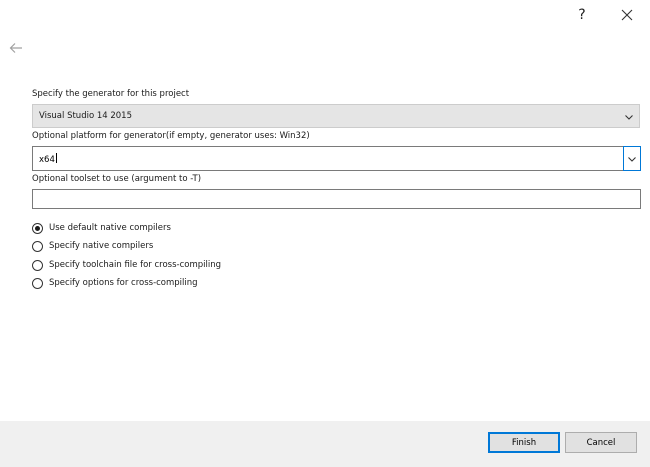  What do you see at coordinates (110, 228) in the screenshot?
I see `radio-label: Use default native compilers` at bounding box center [110, 228].